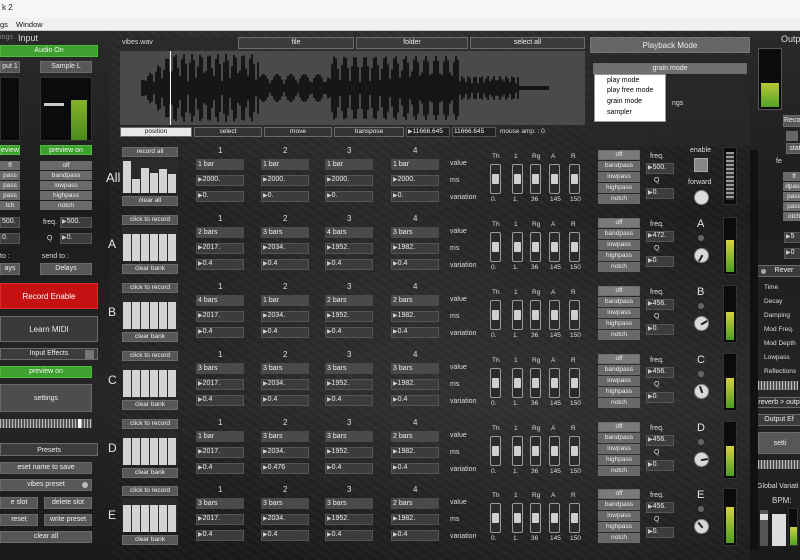 This screenshot has width=800, height=560. Describe the element at coordinates (701, 165) in the screenshot. I see `enable-checkbox` at that location.